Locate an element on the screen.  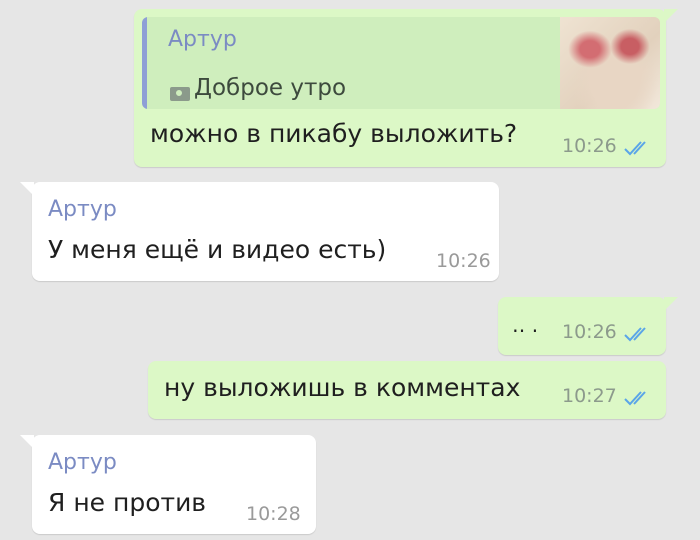
message-time: 10:28 is located at coordinates (273, 514).